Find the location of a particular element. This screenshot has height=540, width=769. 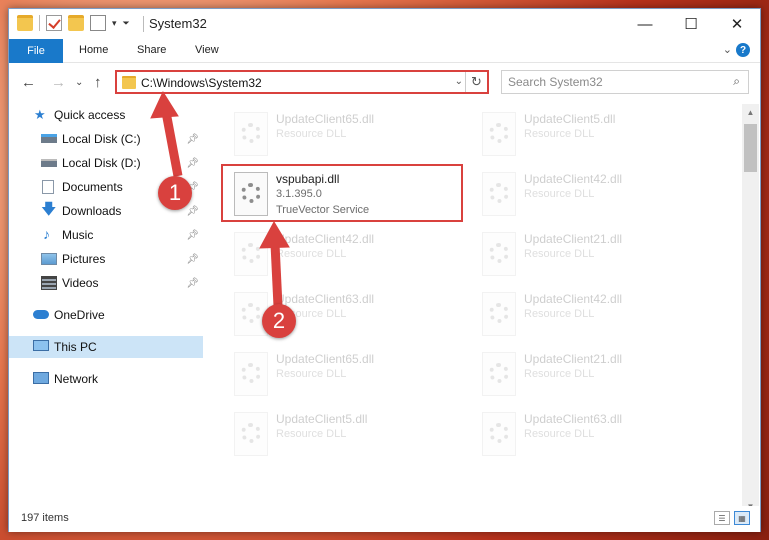

address-dropdown-icon: ⌄ is located at coordinates (459, 81).